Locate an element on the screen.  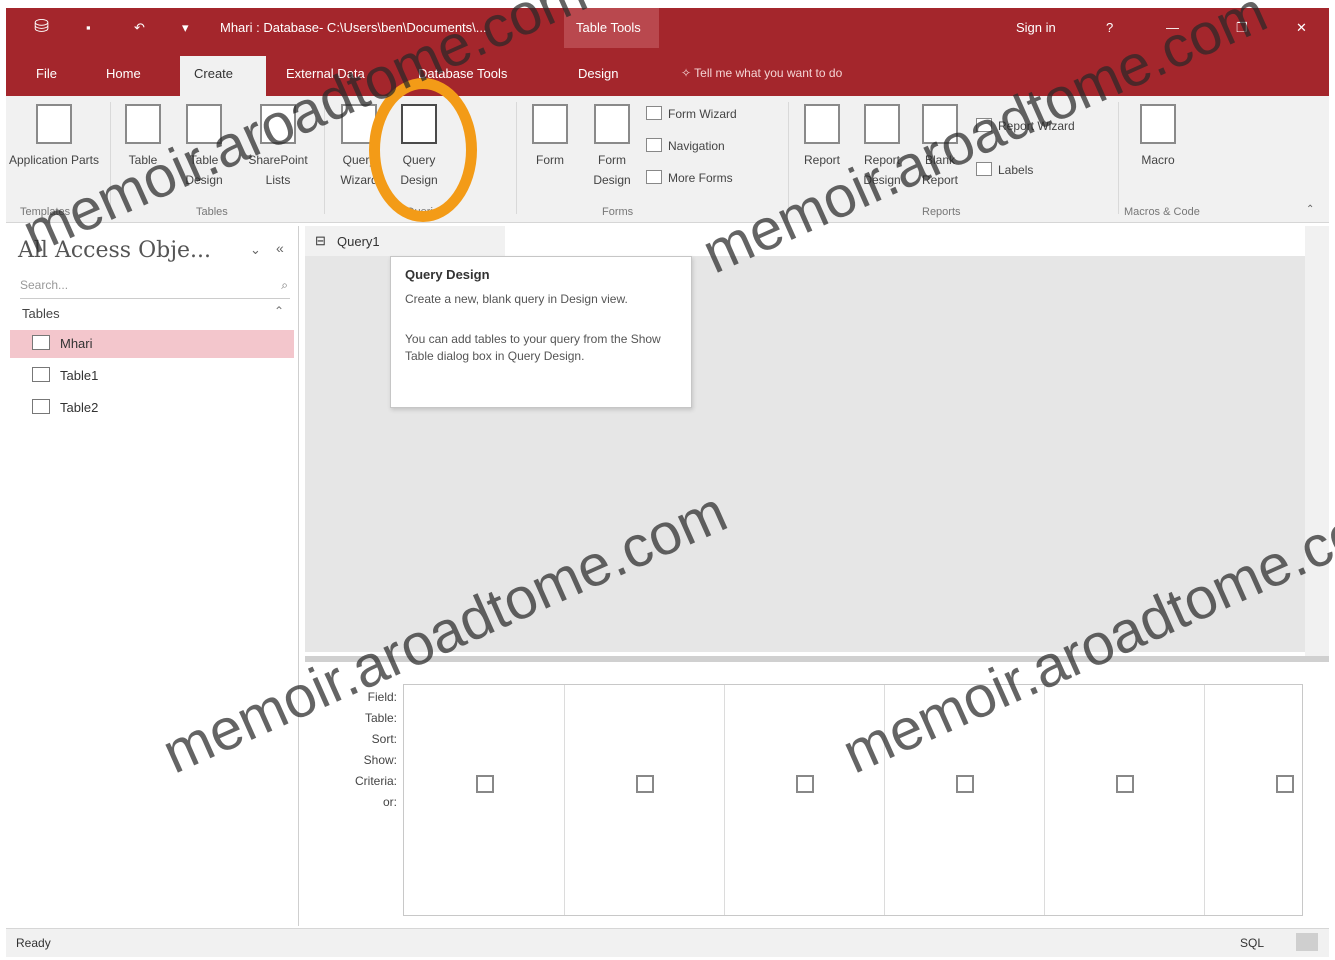
nav-search-box: Search... ⌕ is located at coordinates (155, 288).